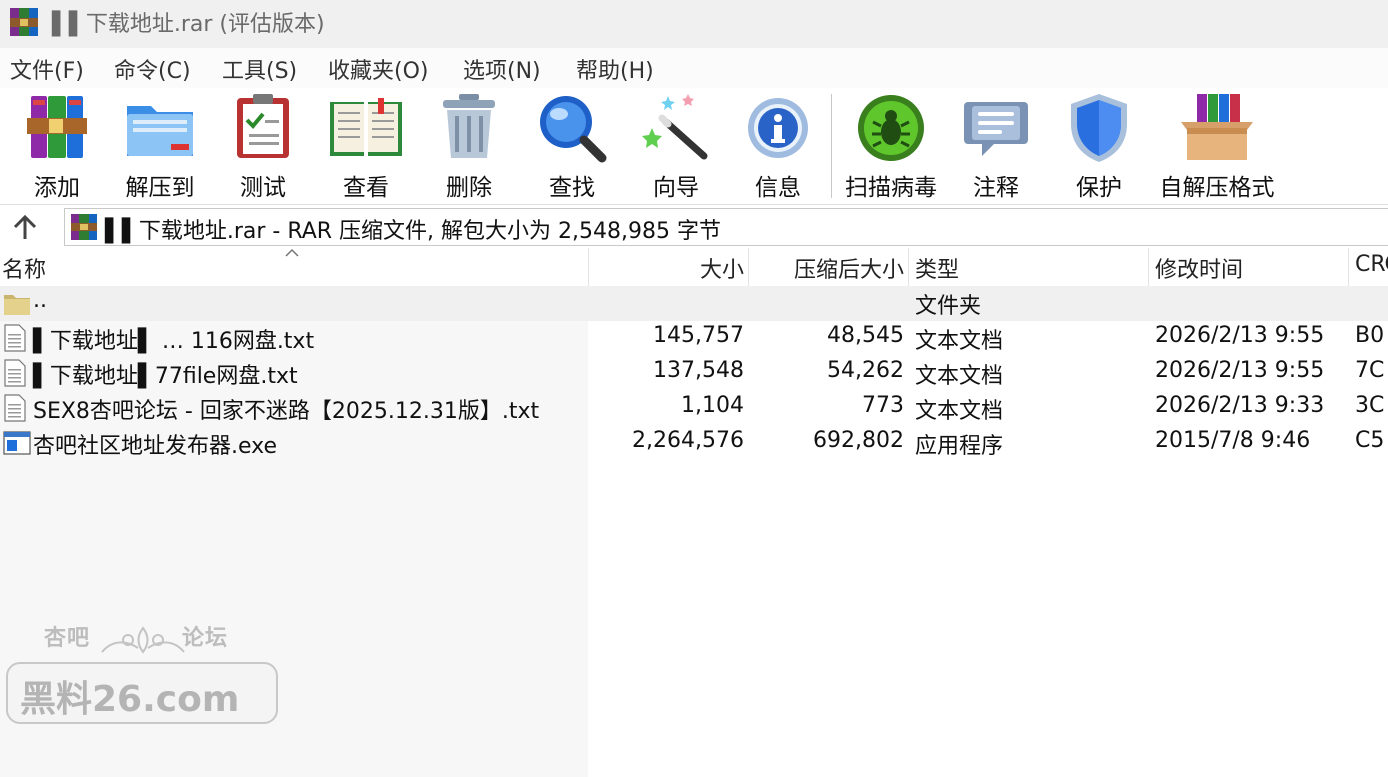 The width and height of the screenshot is (1388, 777). I want to click on parent-folder-row: .. 文件夹, so click(694, 303).